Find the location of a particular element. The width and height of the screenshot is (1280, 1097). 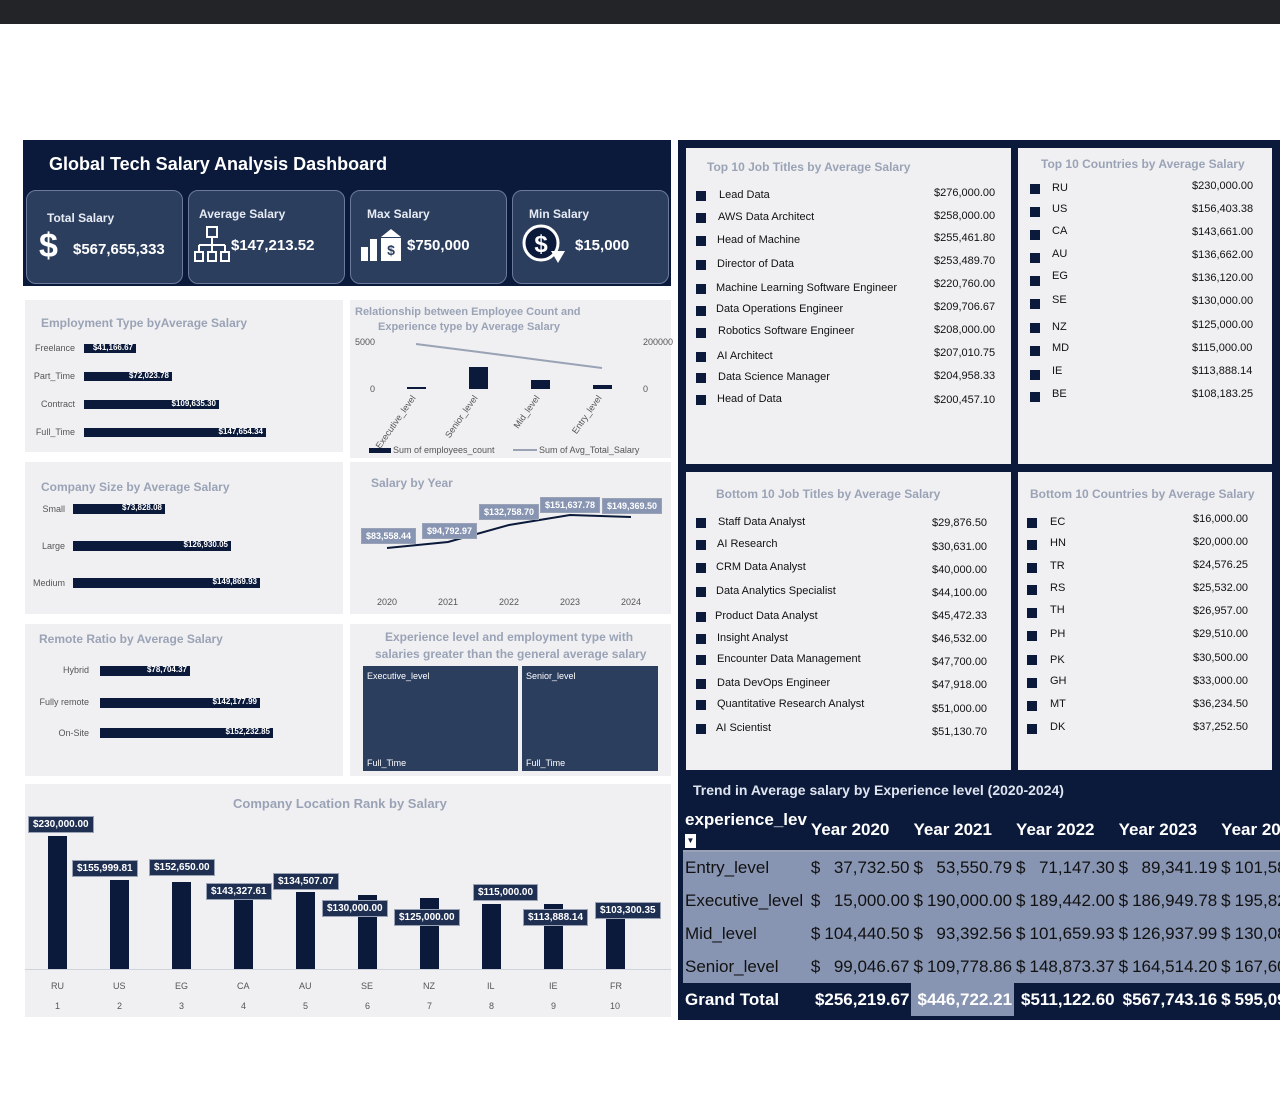

column-header: Year 2024 is located at coordinates (1249, 831).